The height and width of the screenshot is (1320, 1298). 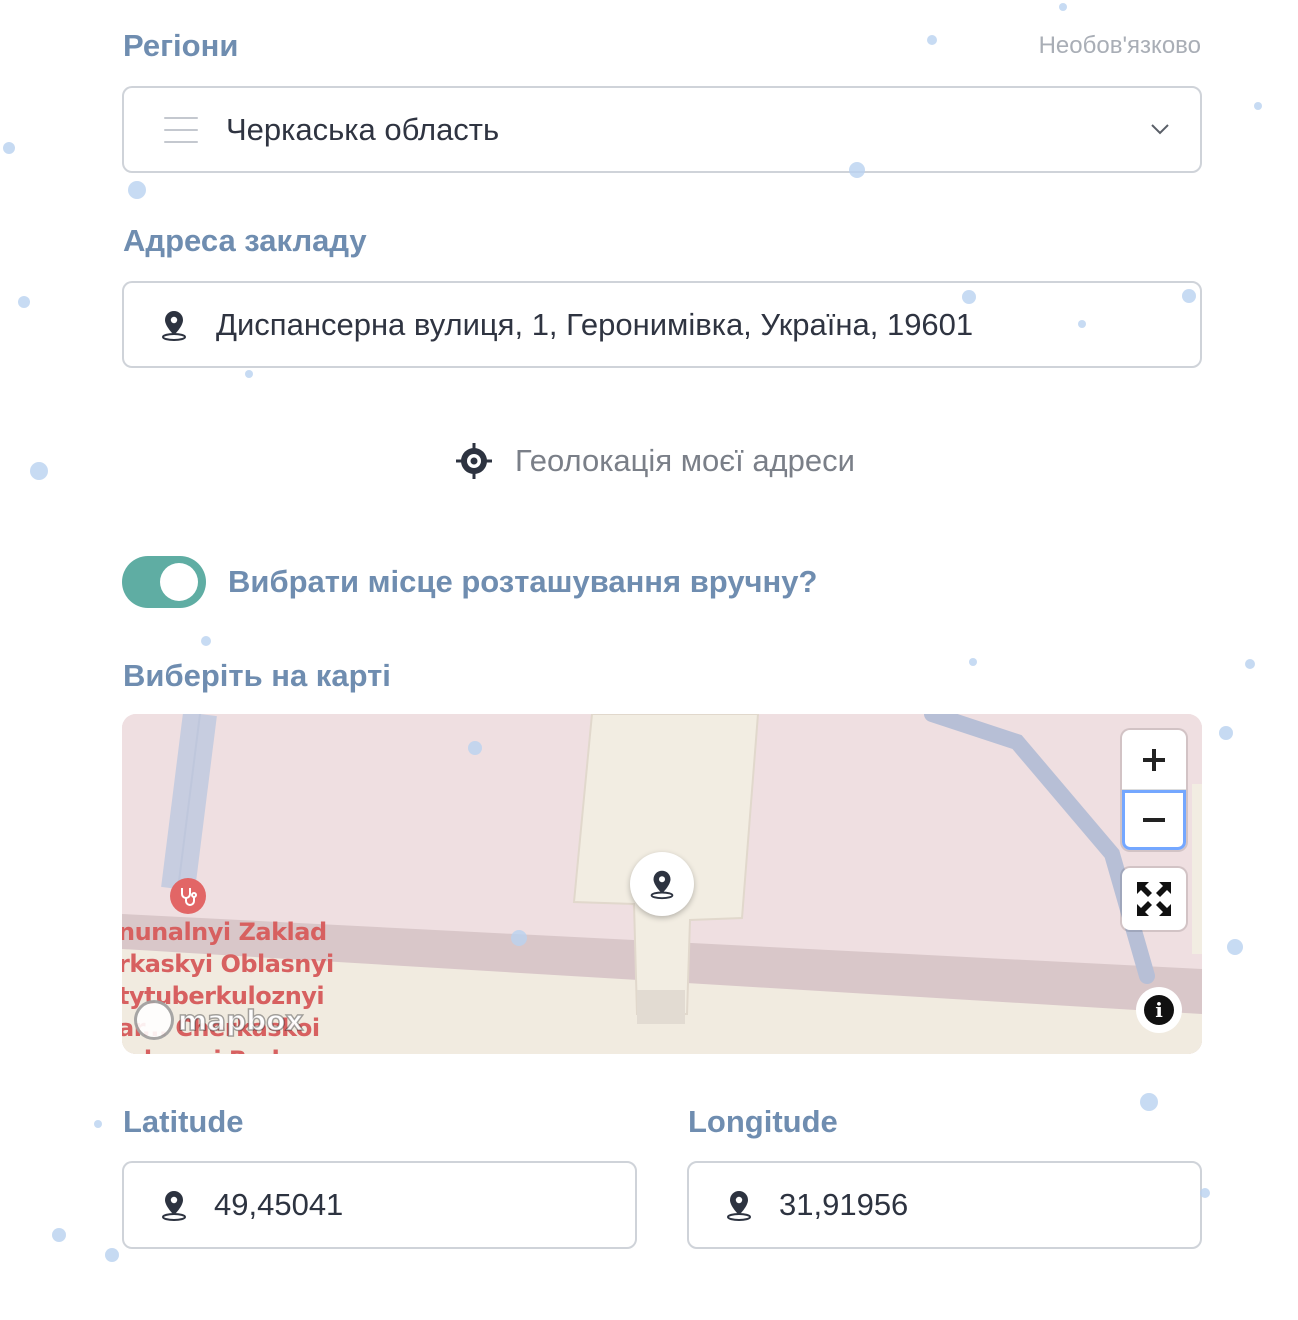 What do you see at coordinates (245, 240) in the screenshot?
I see `address-label: Адреса закладу` at bounding box center [245, 240].